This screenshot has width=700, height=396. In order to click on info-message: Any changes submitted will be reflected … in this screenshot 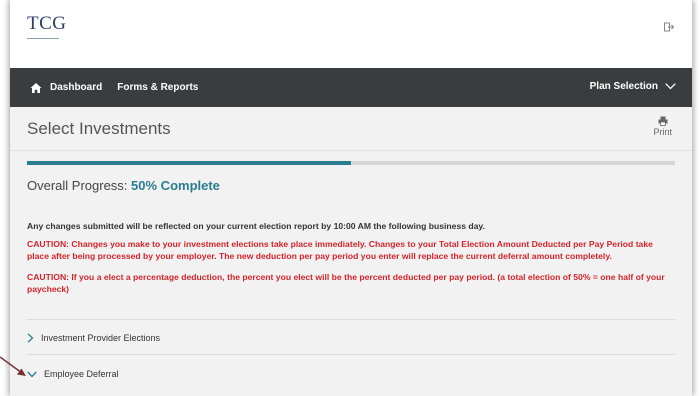, I will do `click(256, 226)`.